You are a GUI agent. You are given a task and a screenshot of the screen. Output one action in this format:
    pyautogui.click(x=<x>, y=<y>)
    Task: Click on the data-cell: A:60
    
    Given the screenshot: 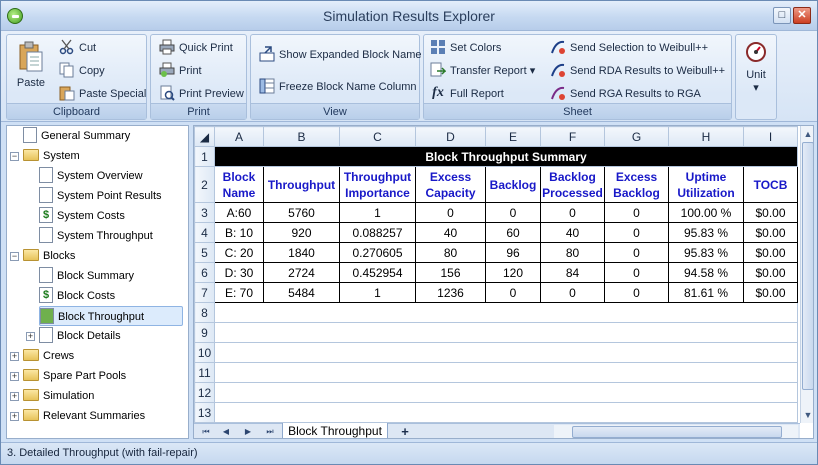 What is the action you would take?
    pyautogui.click(x=239, y=212)
    